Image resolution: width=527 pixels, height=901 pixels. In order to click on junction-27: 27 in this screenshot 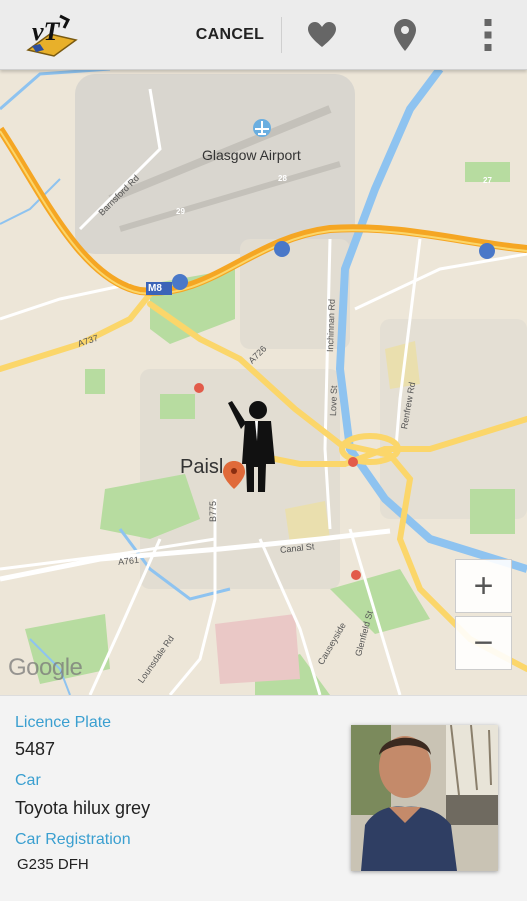, I will do `click(487, 180)`.